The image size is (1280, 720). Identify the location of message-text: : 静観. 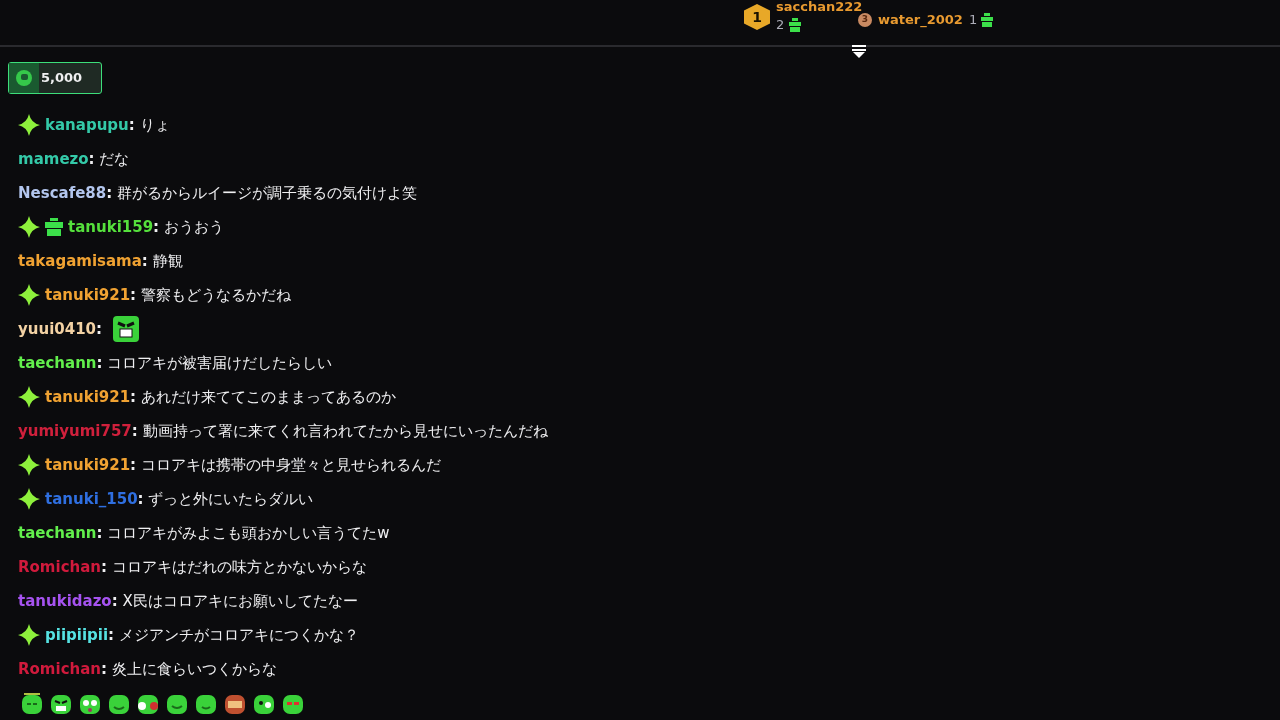
(162, 261).